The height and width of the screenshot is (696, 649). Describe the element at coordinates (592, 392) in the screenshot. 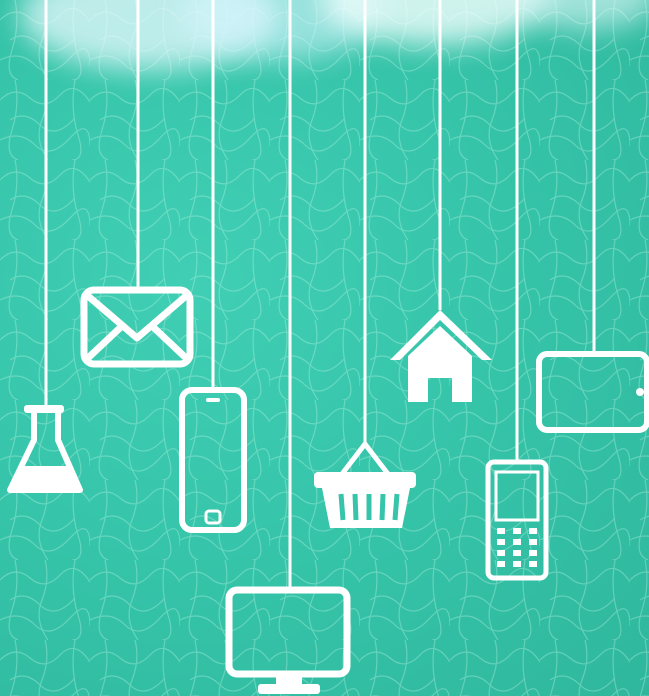

I see `tablet-icon` at that location.